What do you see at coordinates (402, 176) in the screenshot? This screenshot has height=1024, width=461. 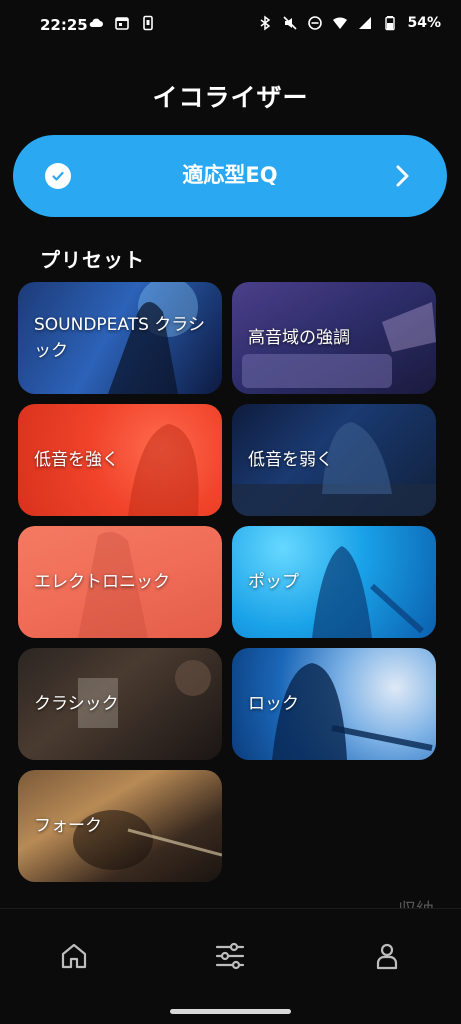 I see `chevron-right-icon` at bounding box center [402, 176].